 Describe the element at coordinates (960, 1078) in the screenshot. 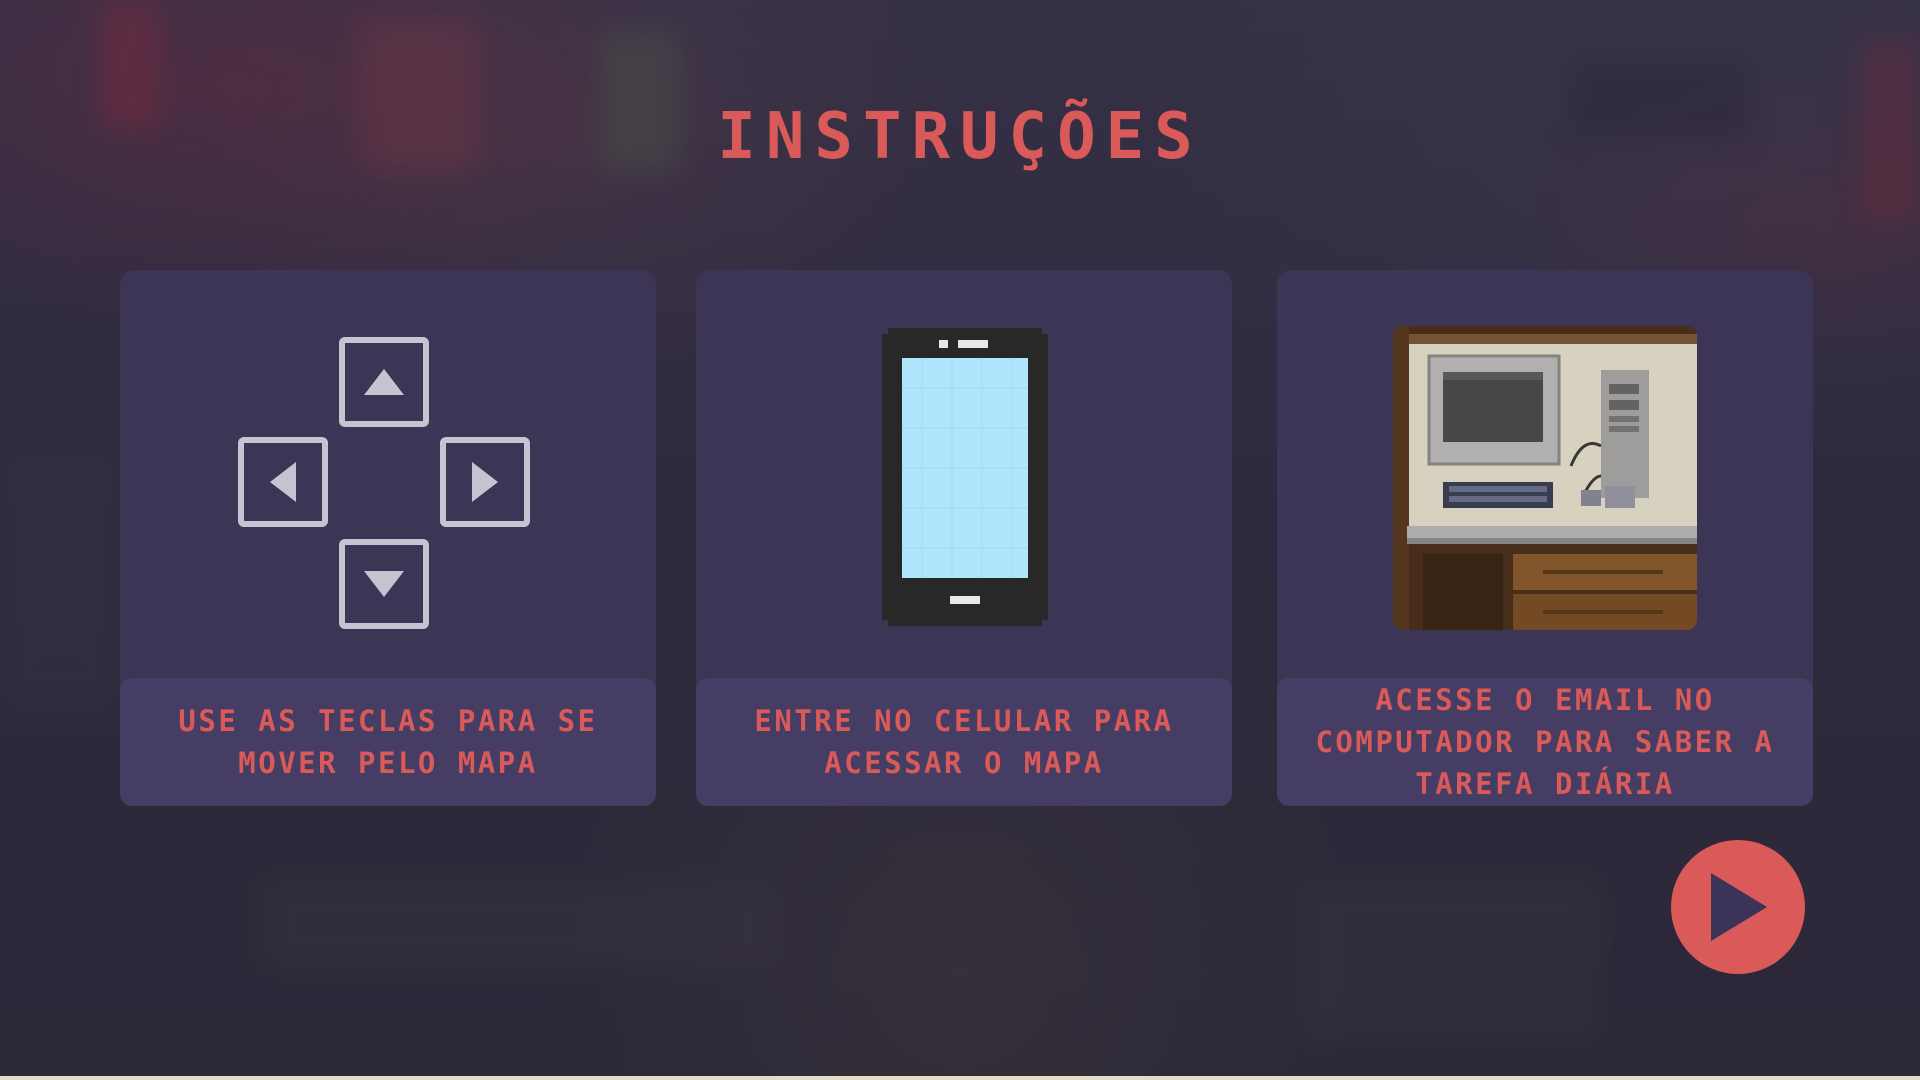

I see `bottom-border` at that location.